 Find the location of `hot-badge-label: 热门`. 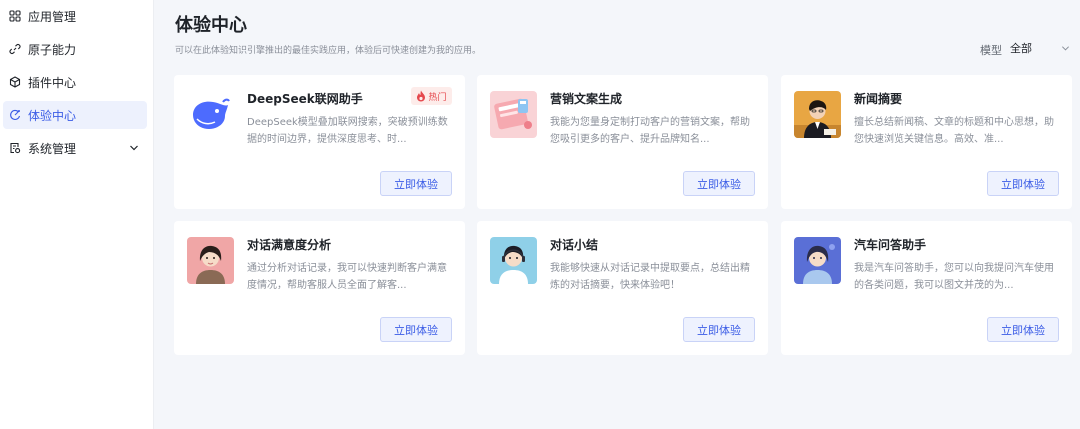

hot-badge-label: 热门 is located at coordinates (437, 97).